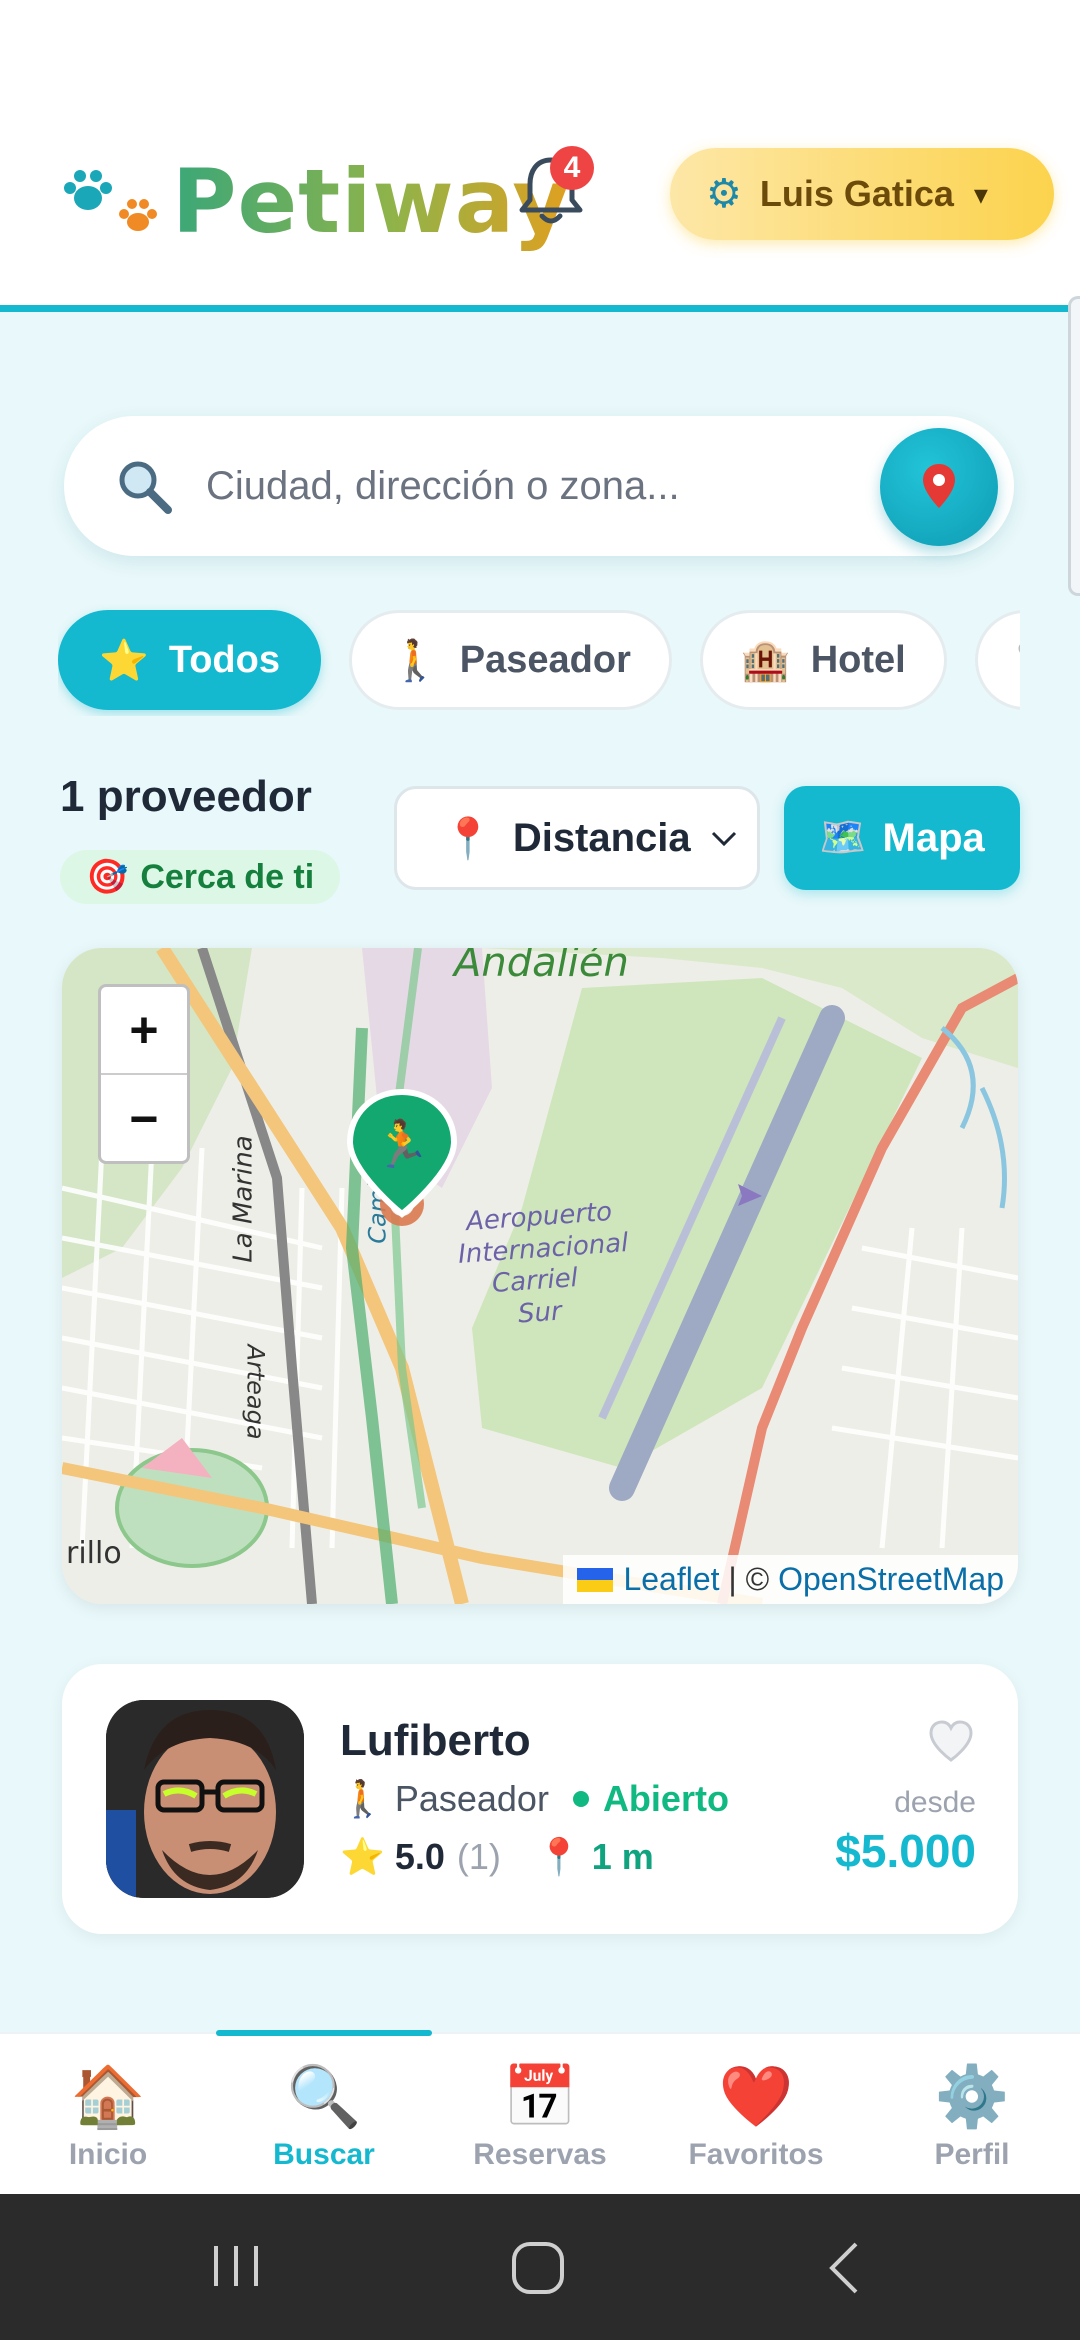 This screenshot has height=2340, width=1080. What do you see at coordinates (756, 2096) in the screenshot?
I see `heart-icon: ❤️` at bounding box center [756, 2096].